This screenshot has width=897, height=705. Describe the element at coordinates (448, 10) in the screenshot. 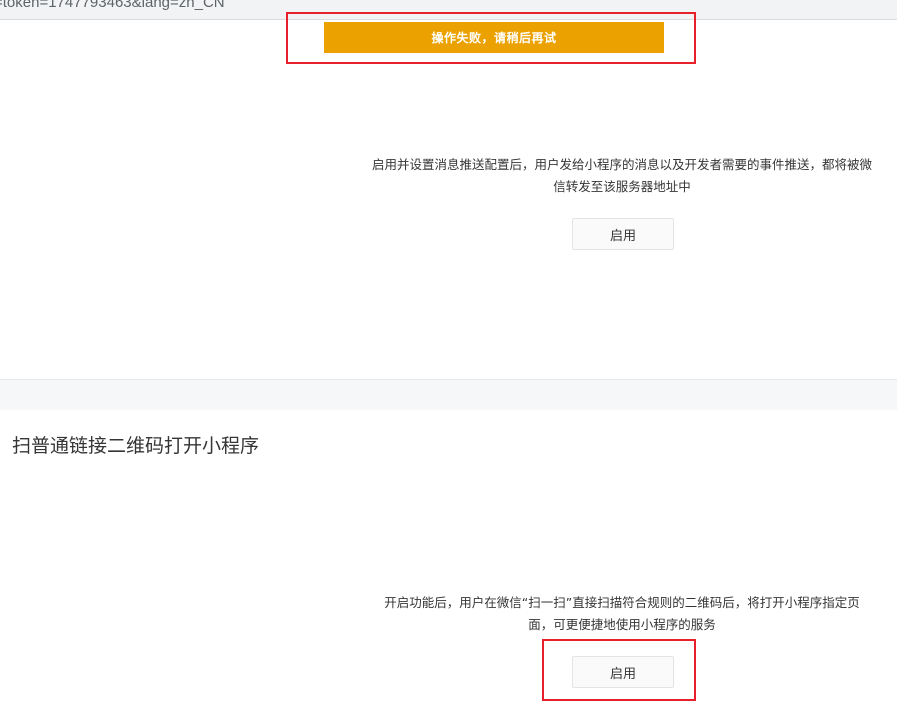

I see `browser-url-bar: =token=1747793463&lang=zh_CN` at that location.